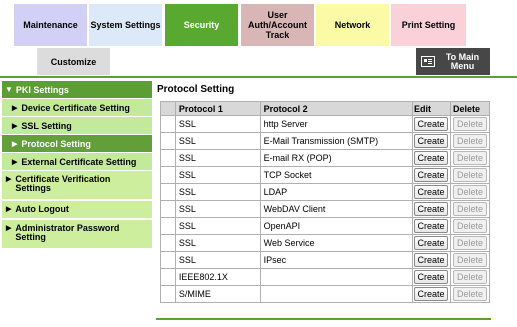 The width and height of the screenshot is (517, 327). I want to click on tab-customize: Customize, so click(73, 61).